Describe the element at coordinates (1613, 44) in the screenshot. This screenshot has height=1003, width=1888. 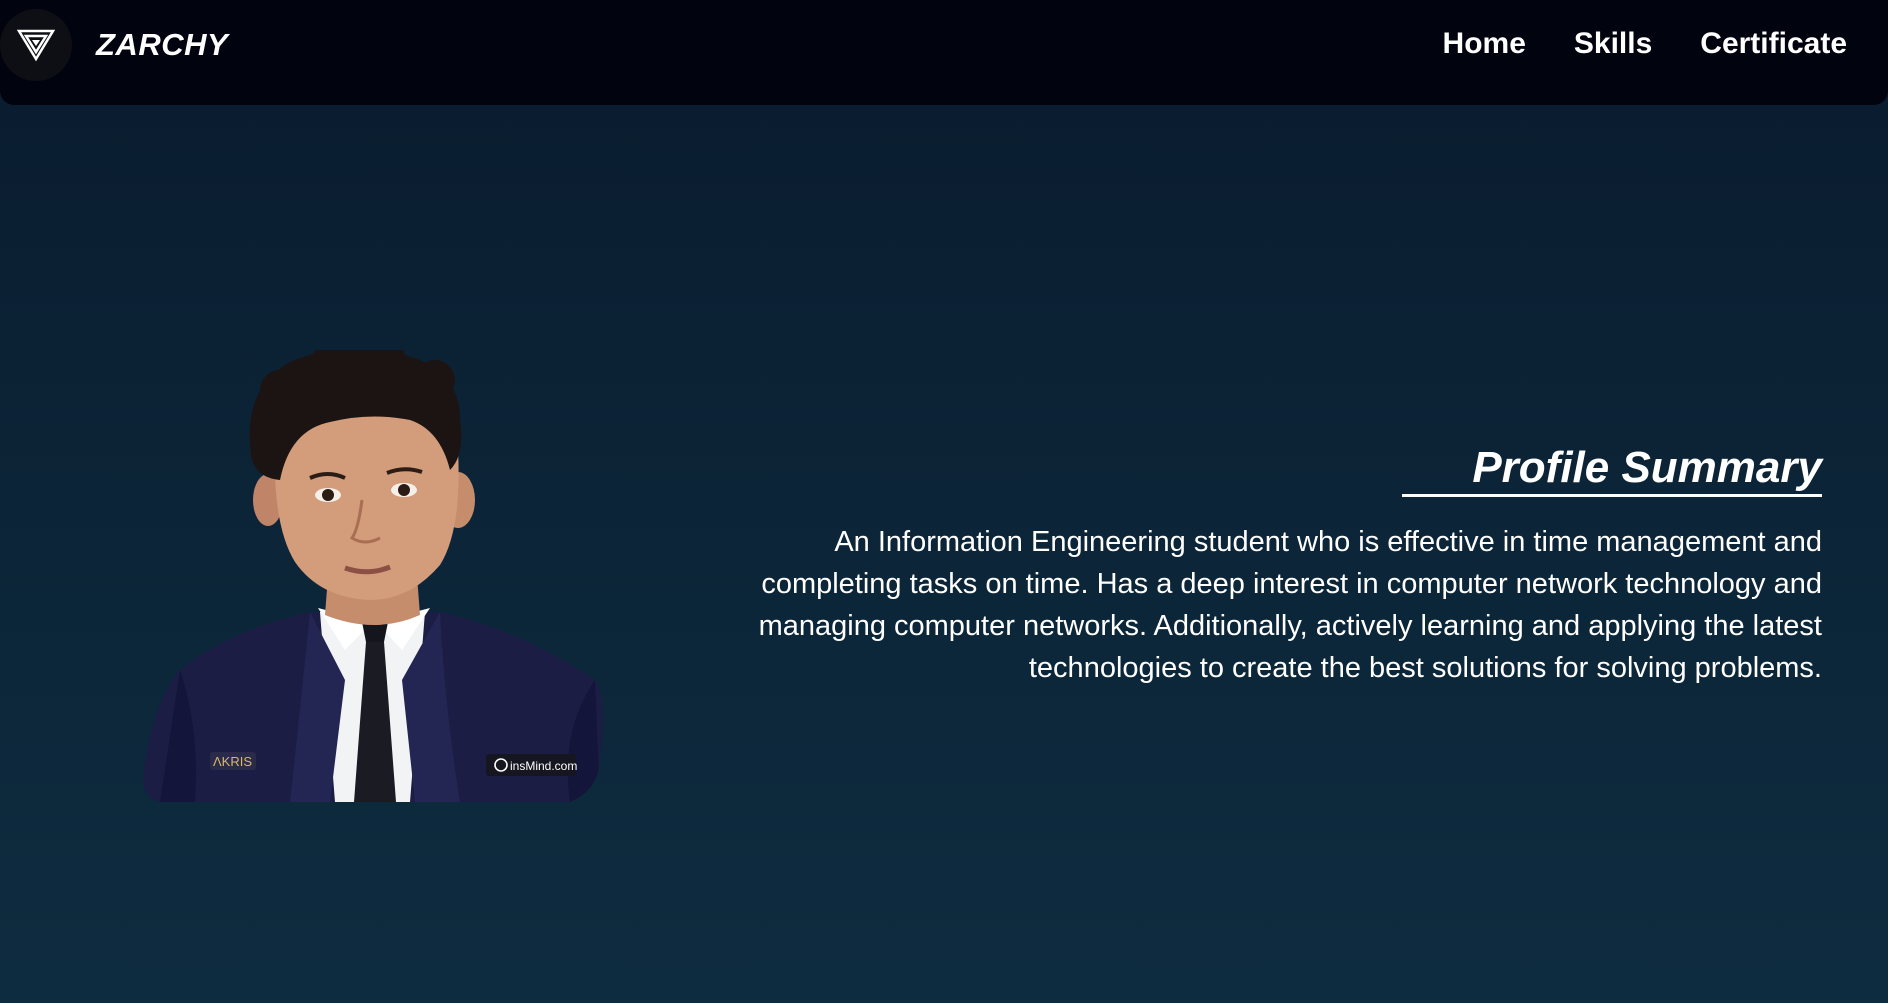
I see `nav-skills-link: Skills` at that location.